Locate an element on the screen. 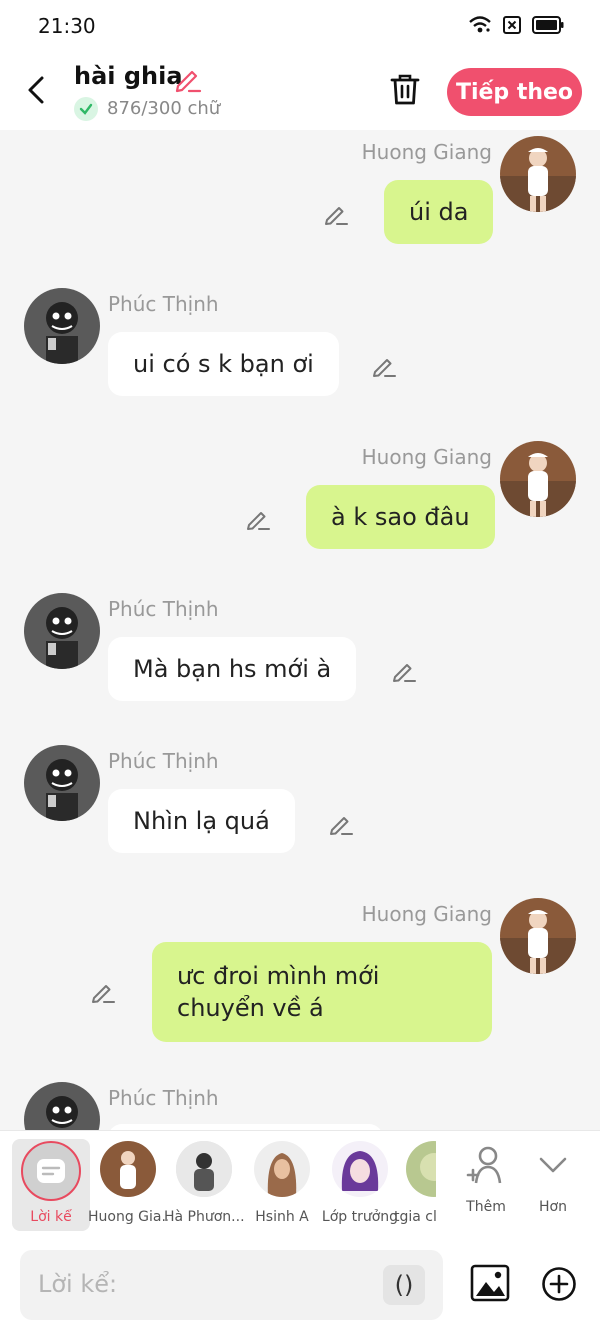 This screenshot has height=1333, width=600. next-button: Tiếp theo is located at coordinates (514, 92).